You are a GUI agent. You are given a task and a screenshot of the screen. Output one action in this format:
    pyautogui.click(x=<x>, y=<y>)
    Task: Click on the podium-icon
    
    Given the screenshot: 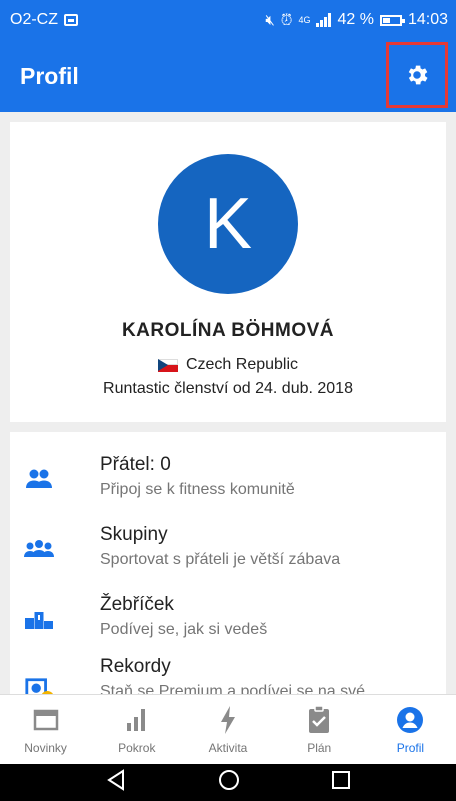 What is the action you would take?
    pyautogui.click(x=39, y=619)
    